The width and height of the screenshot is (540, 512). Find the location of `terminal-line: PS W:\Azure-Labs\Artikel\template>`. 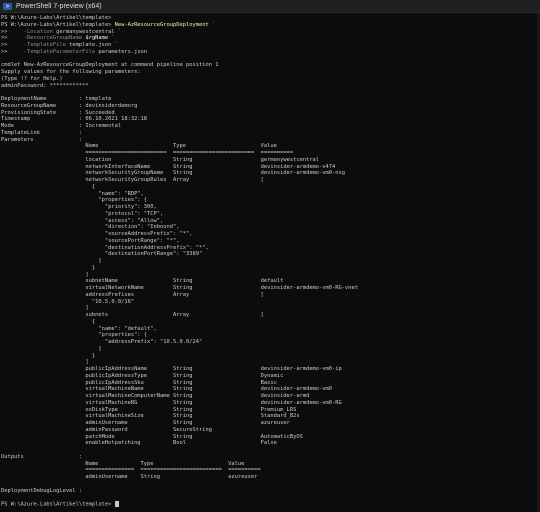

terminal-line: PS W:\Azure-Labs\Artikel\template> is located at coordinates (60, 504).